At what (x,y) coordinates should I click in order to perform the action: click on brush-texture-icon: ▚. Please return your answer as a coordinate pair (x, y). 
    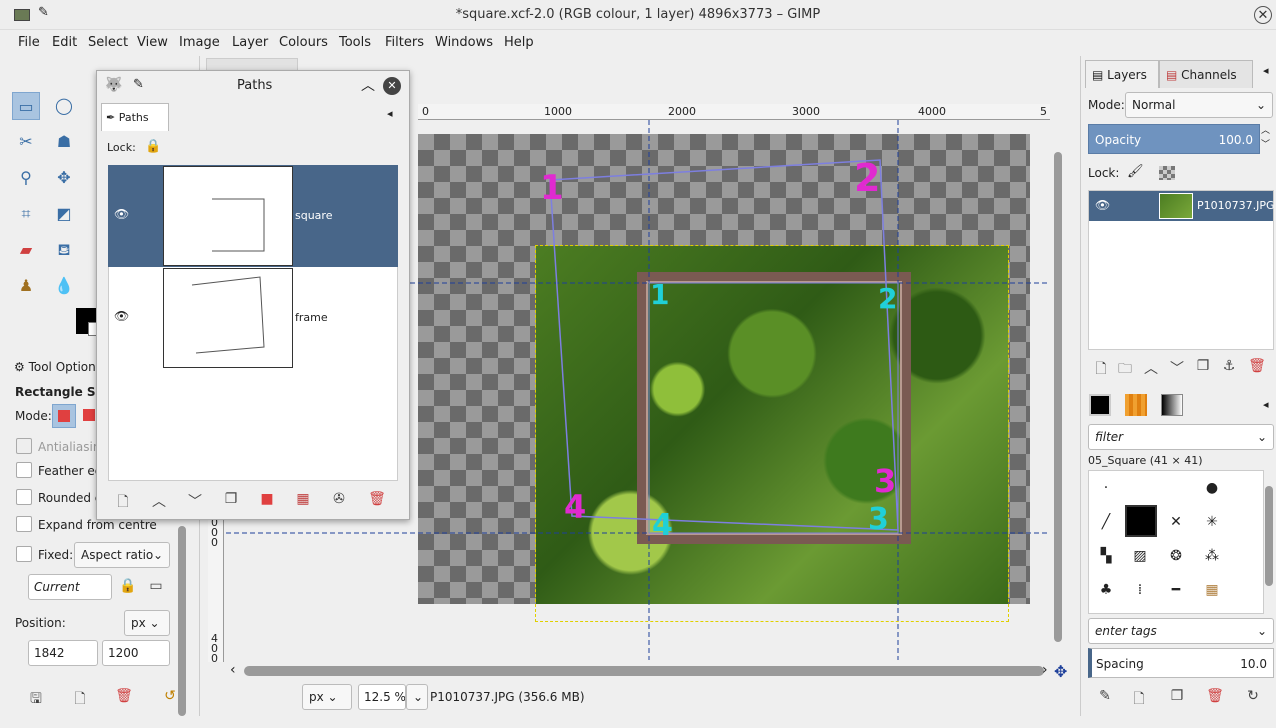
    Looking at the image, I should click on (1106, 556).